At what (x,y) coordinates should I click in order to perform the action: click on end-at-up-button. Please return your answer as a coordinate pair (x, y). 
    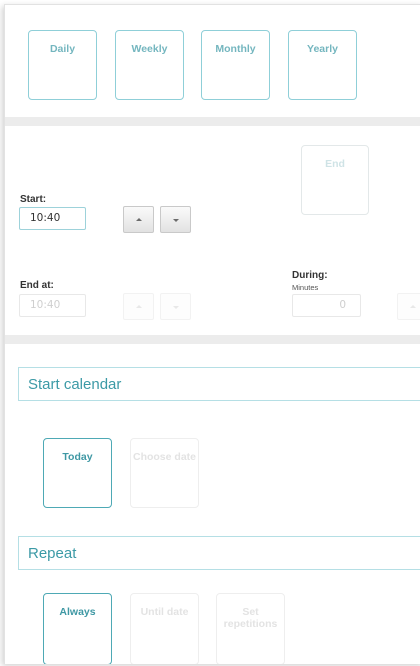
    Looking at the image, I should click on (138, 306).